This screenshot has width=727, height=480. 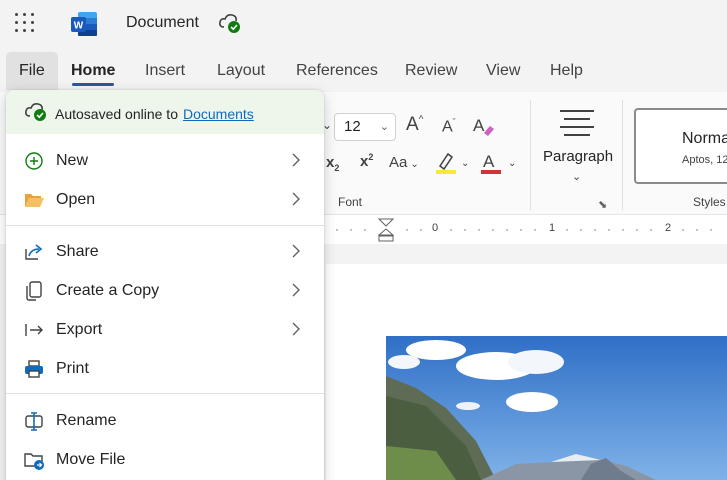 What do you see at coordinates (704, 160) in the screenshot?
I see `style-font: Aptos, 12` at bounding box center [704, 160].